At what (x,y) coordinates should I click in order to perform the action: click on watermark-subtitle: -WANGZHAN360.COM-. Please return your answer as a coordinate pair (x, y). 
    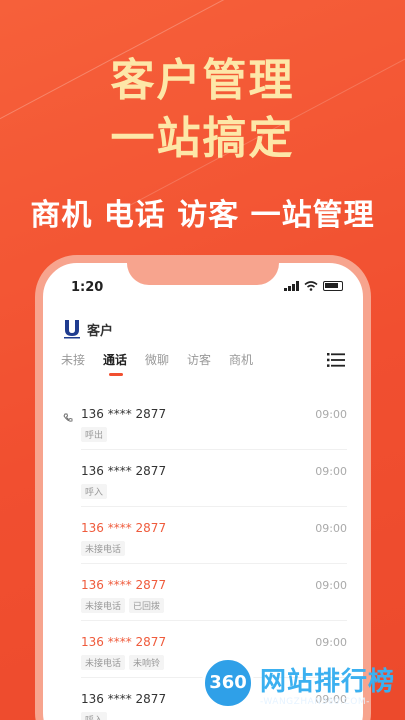
    Looking at the image, I should click on (315, 702).